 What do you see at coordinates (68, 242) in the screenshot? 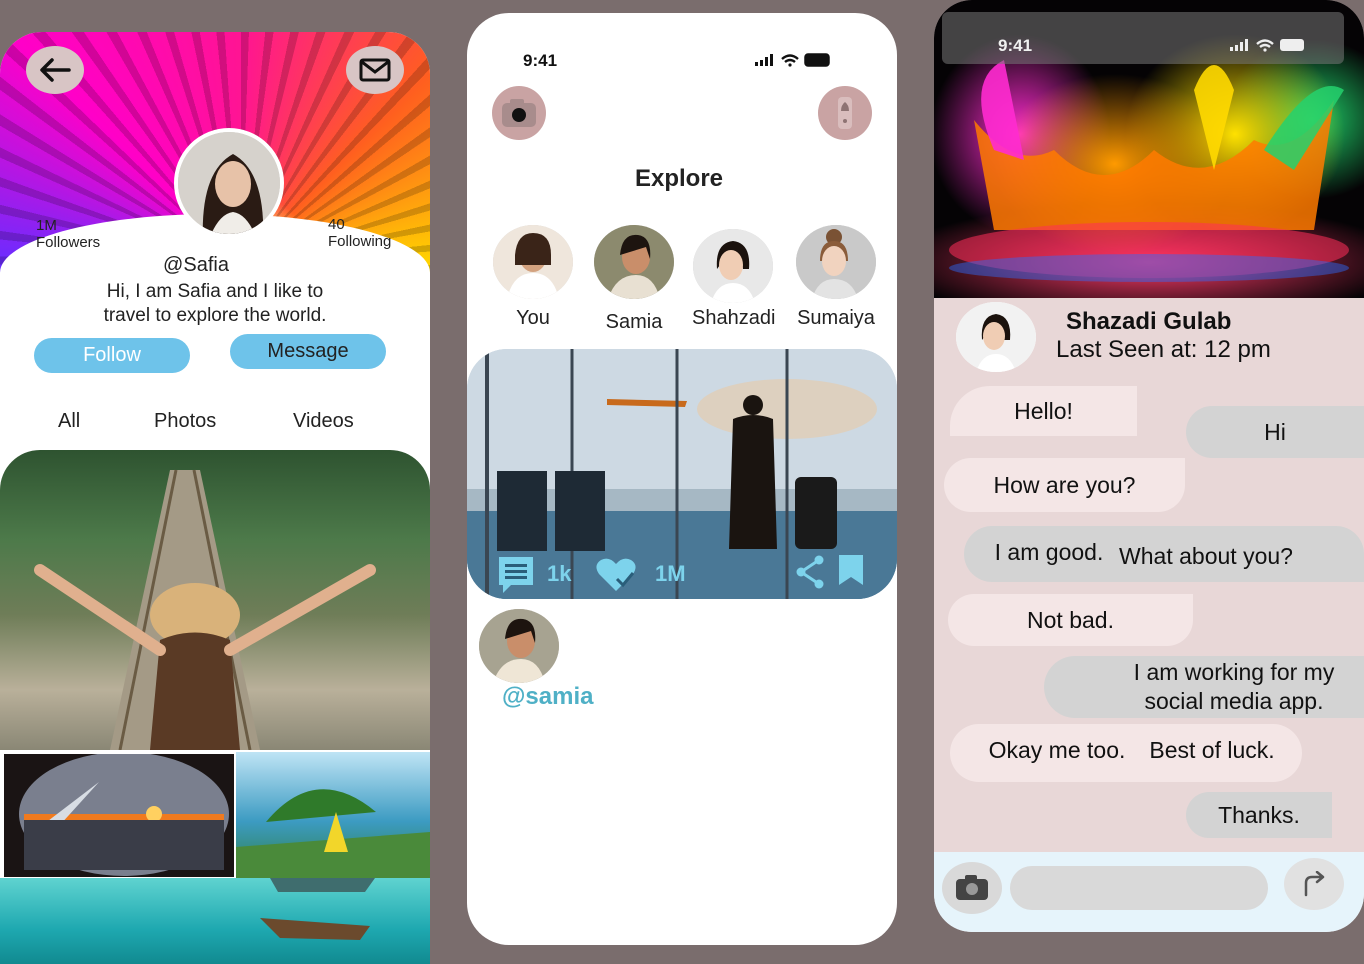
I see `followers-label: Followers` at bounding box center [68, 242].